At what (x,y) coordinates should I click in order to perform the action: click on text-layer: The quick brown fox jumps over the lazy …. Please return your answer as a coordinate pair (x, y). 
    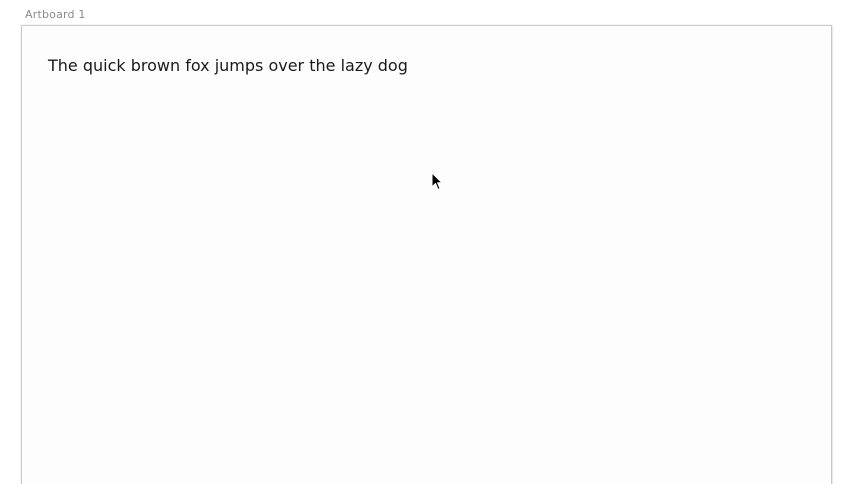
    Looking at the image, I should click on (228, 66).